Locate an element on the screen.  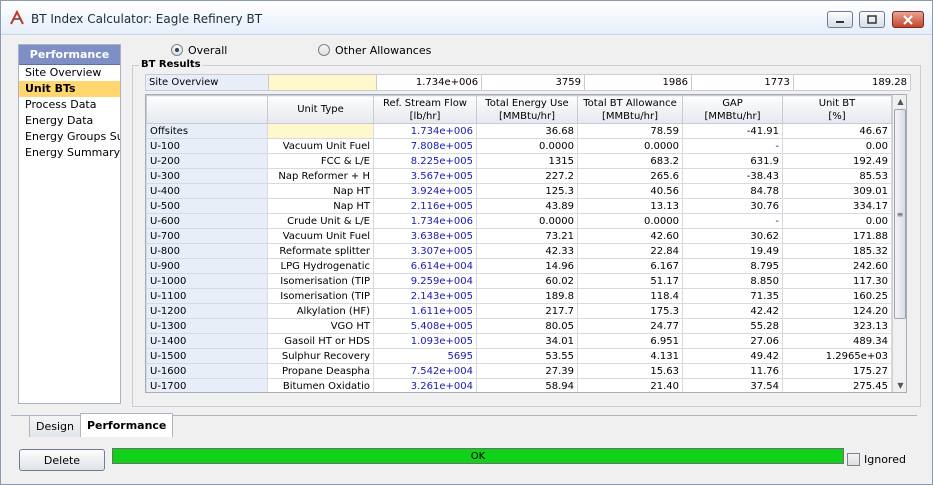
unit-type-cell: Propane Deaspha is located at coordinates (320, 371).